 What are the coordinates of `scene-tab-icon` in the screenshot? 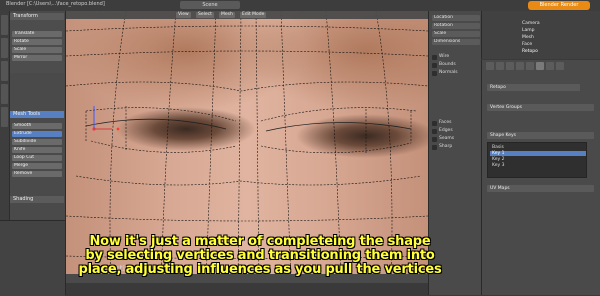 It's located at (500, 66).